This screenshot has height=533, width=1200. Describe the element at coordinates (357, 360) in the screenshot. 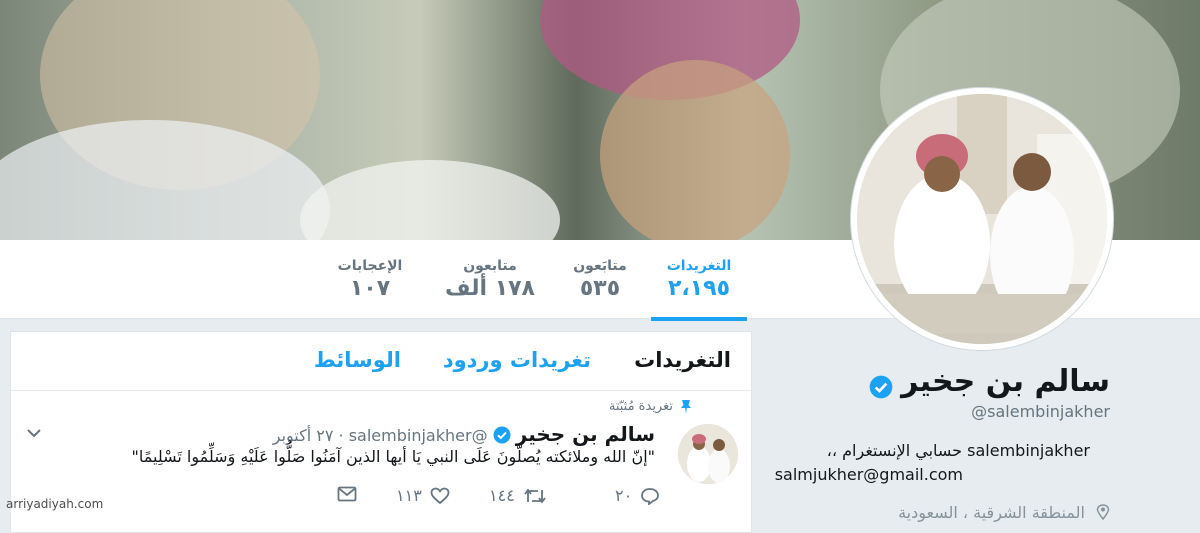

I see `tab-media: الوسائط` at that location.